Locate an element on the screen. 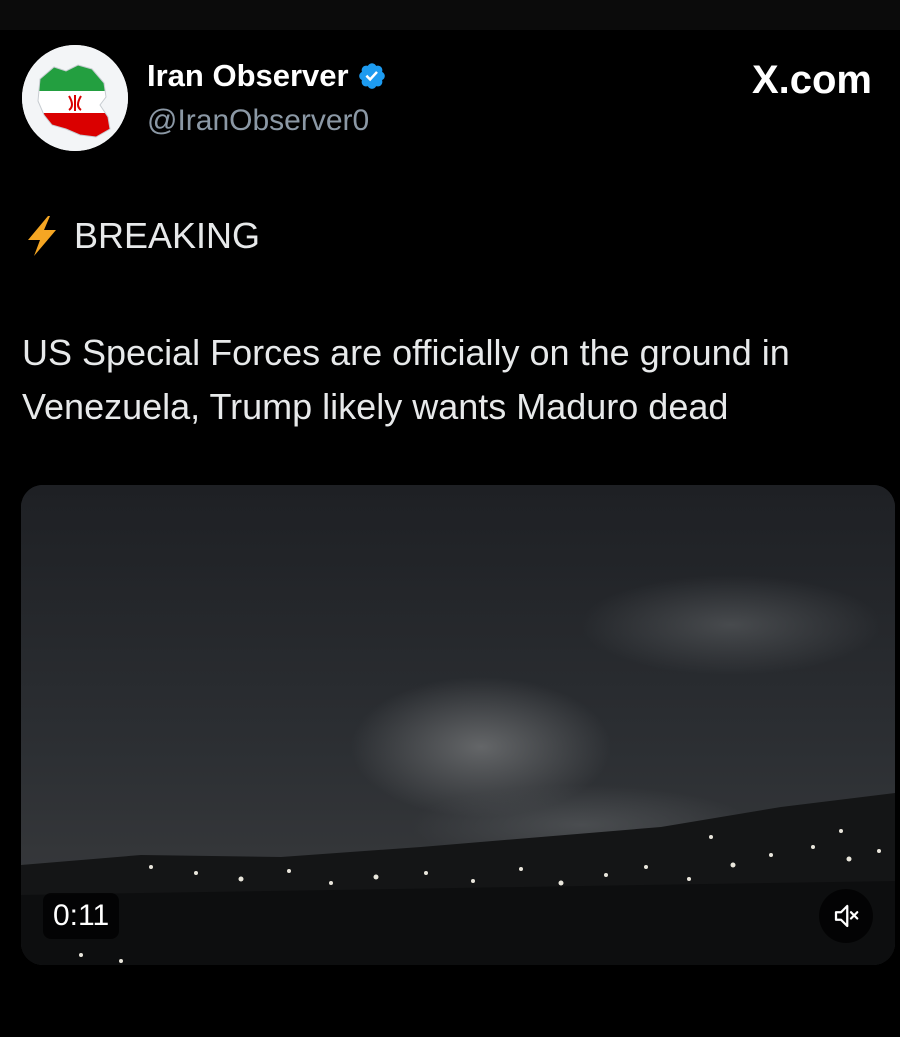  avatar is located at coordinates (75, 98).